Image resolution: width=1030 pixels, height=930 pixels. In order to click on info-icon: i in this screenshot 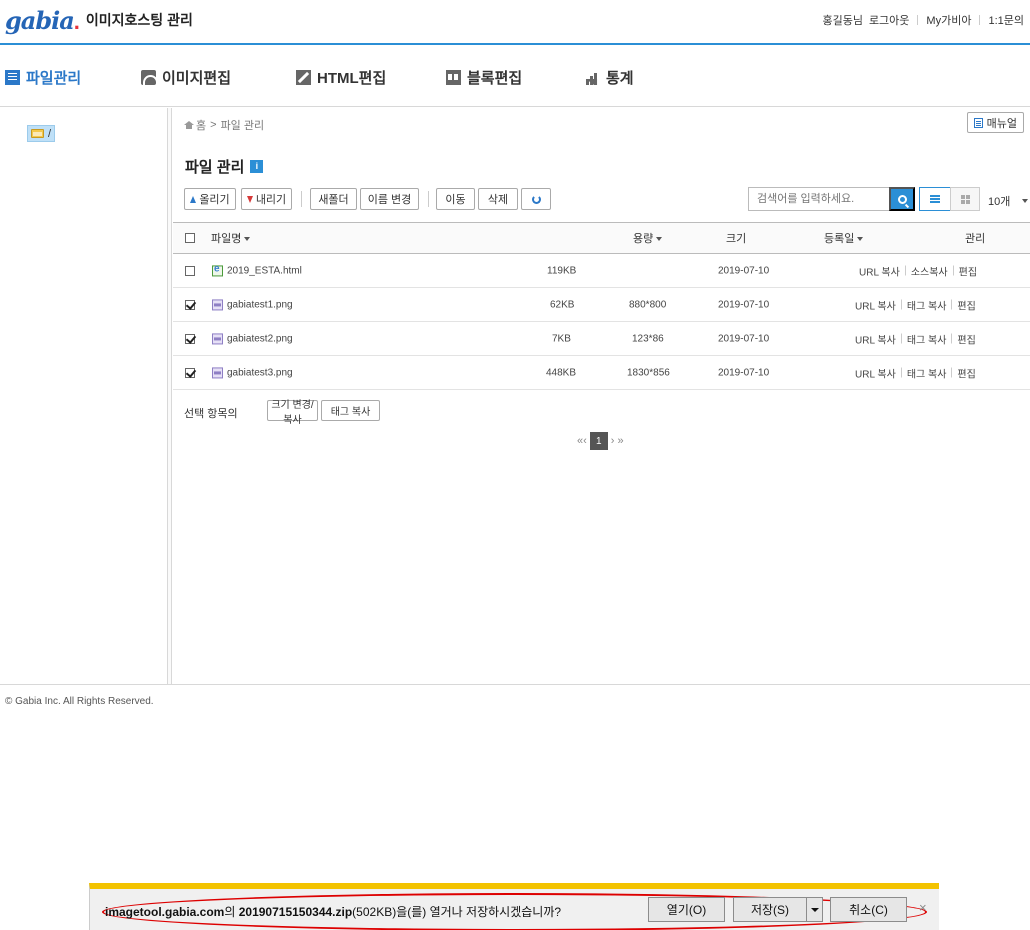, I will do `click(257, 166)`.